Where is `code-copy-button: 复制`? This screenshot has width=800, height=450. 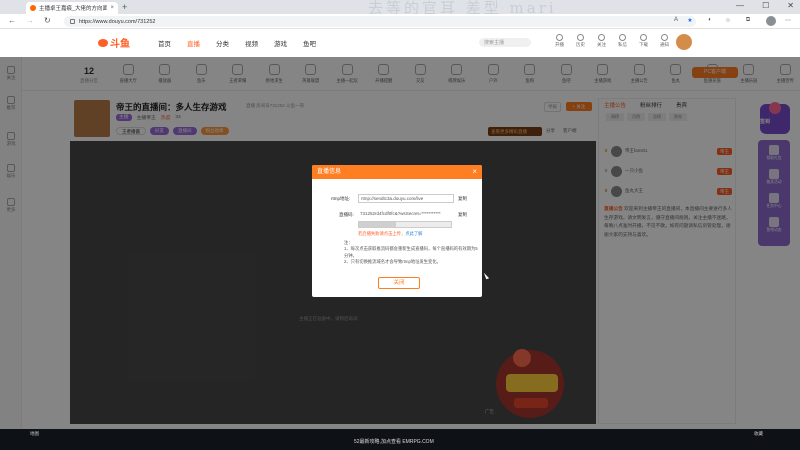 code-copy-button: 复制 is located at coordinates (462, 215).